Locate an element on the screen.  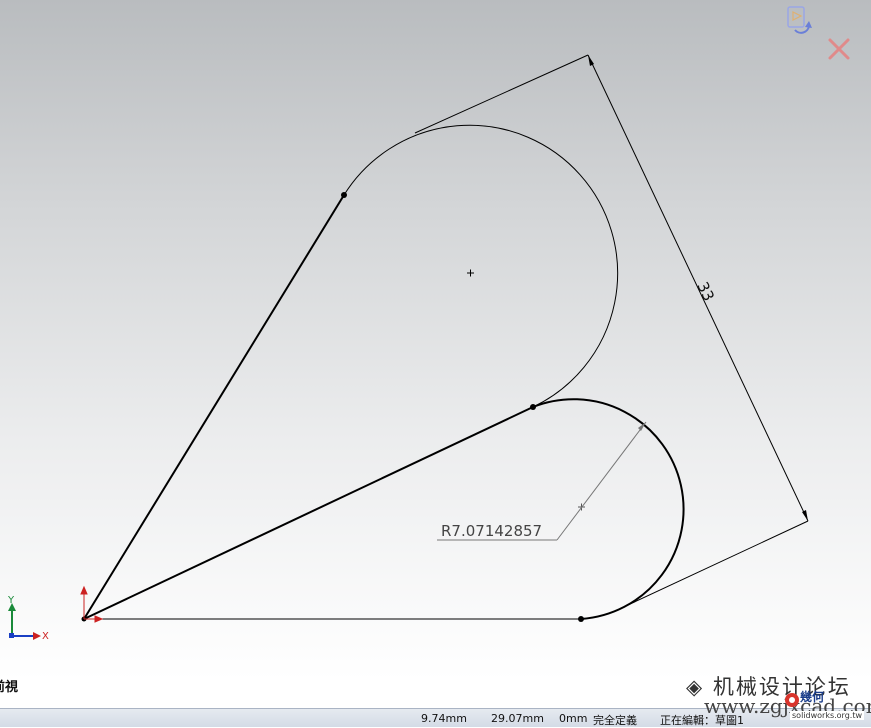
site-logo-text: 幾何 is located at coordinates (812, 697).